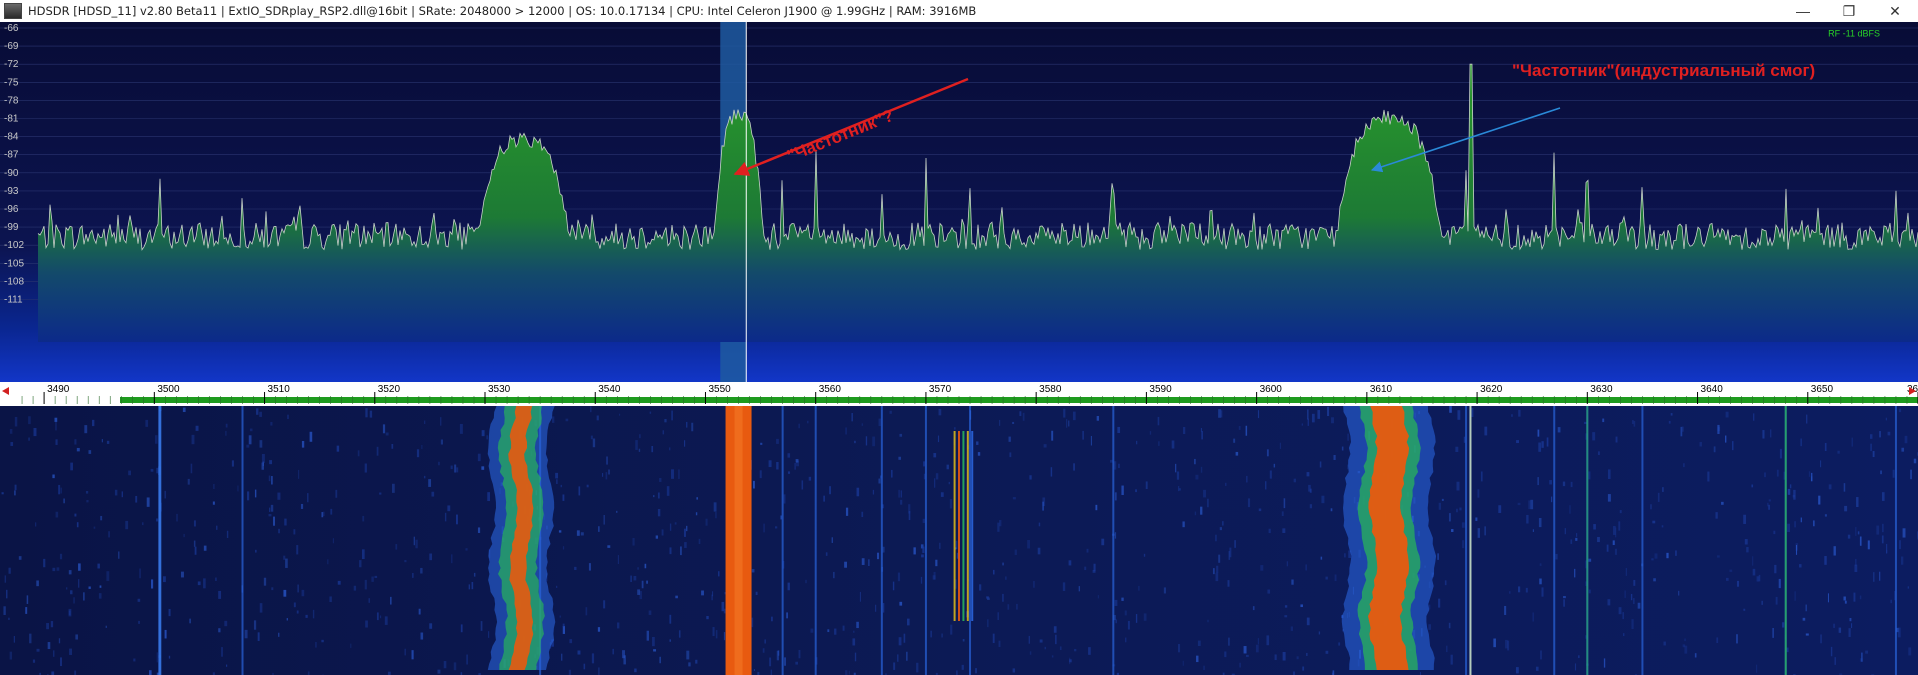  What do you see at coordinates (1663, 70) in the screenshot?
I see `annotation-label-2: "Частотник"(индустриальный смог)` at bounding box center [1663, 70].